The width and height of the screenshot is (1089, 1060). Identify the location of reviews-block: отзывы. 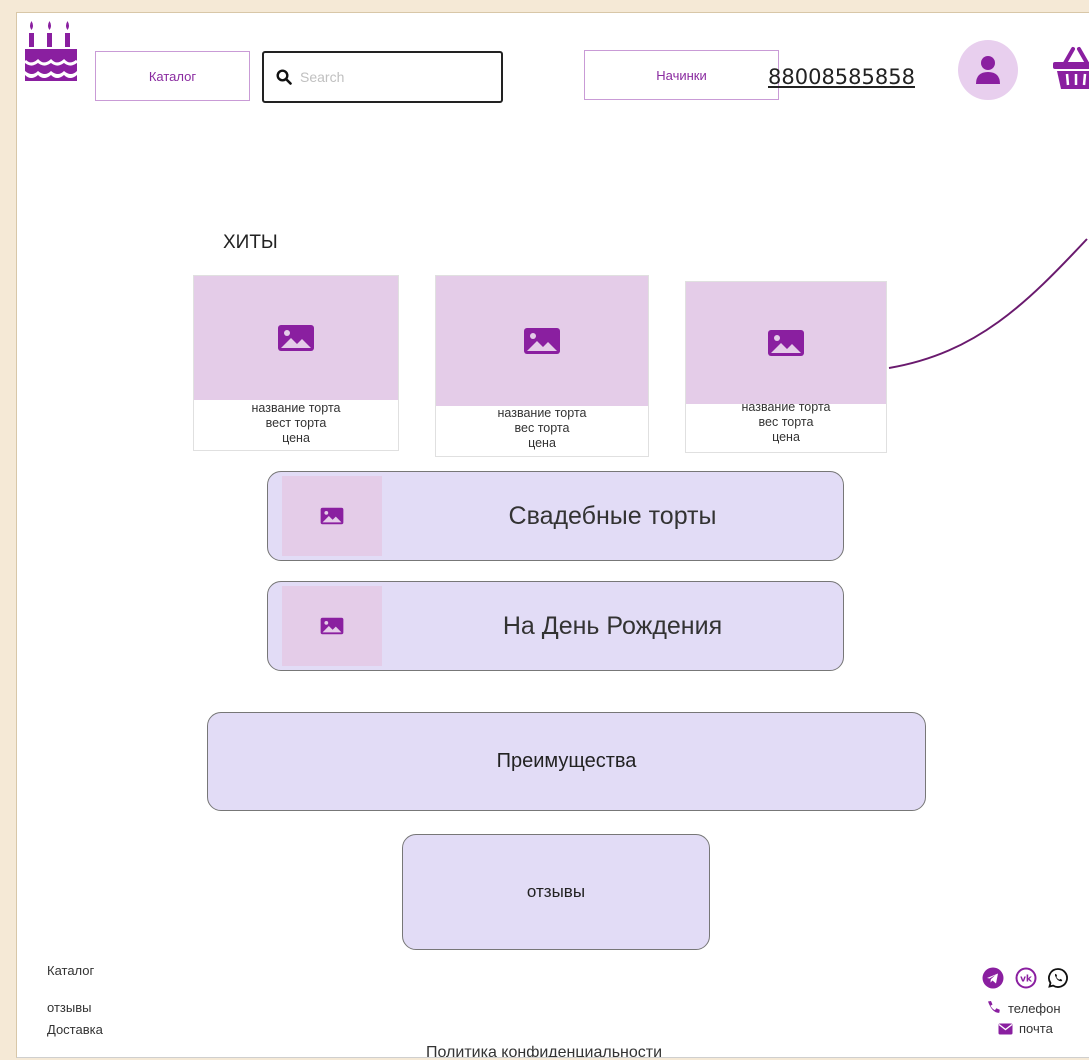
(556, 892).